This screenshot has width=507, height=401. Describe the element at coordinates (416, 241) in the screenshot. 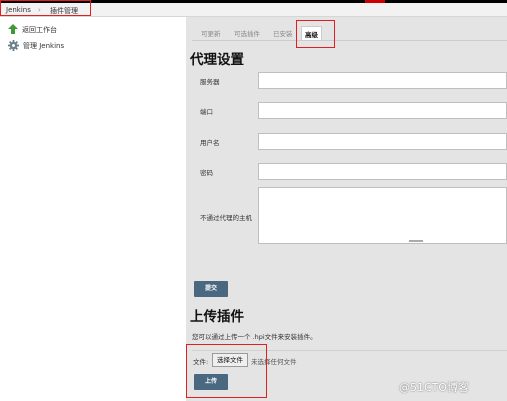

I see `resize-handle` at that location.